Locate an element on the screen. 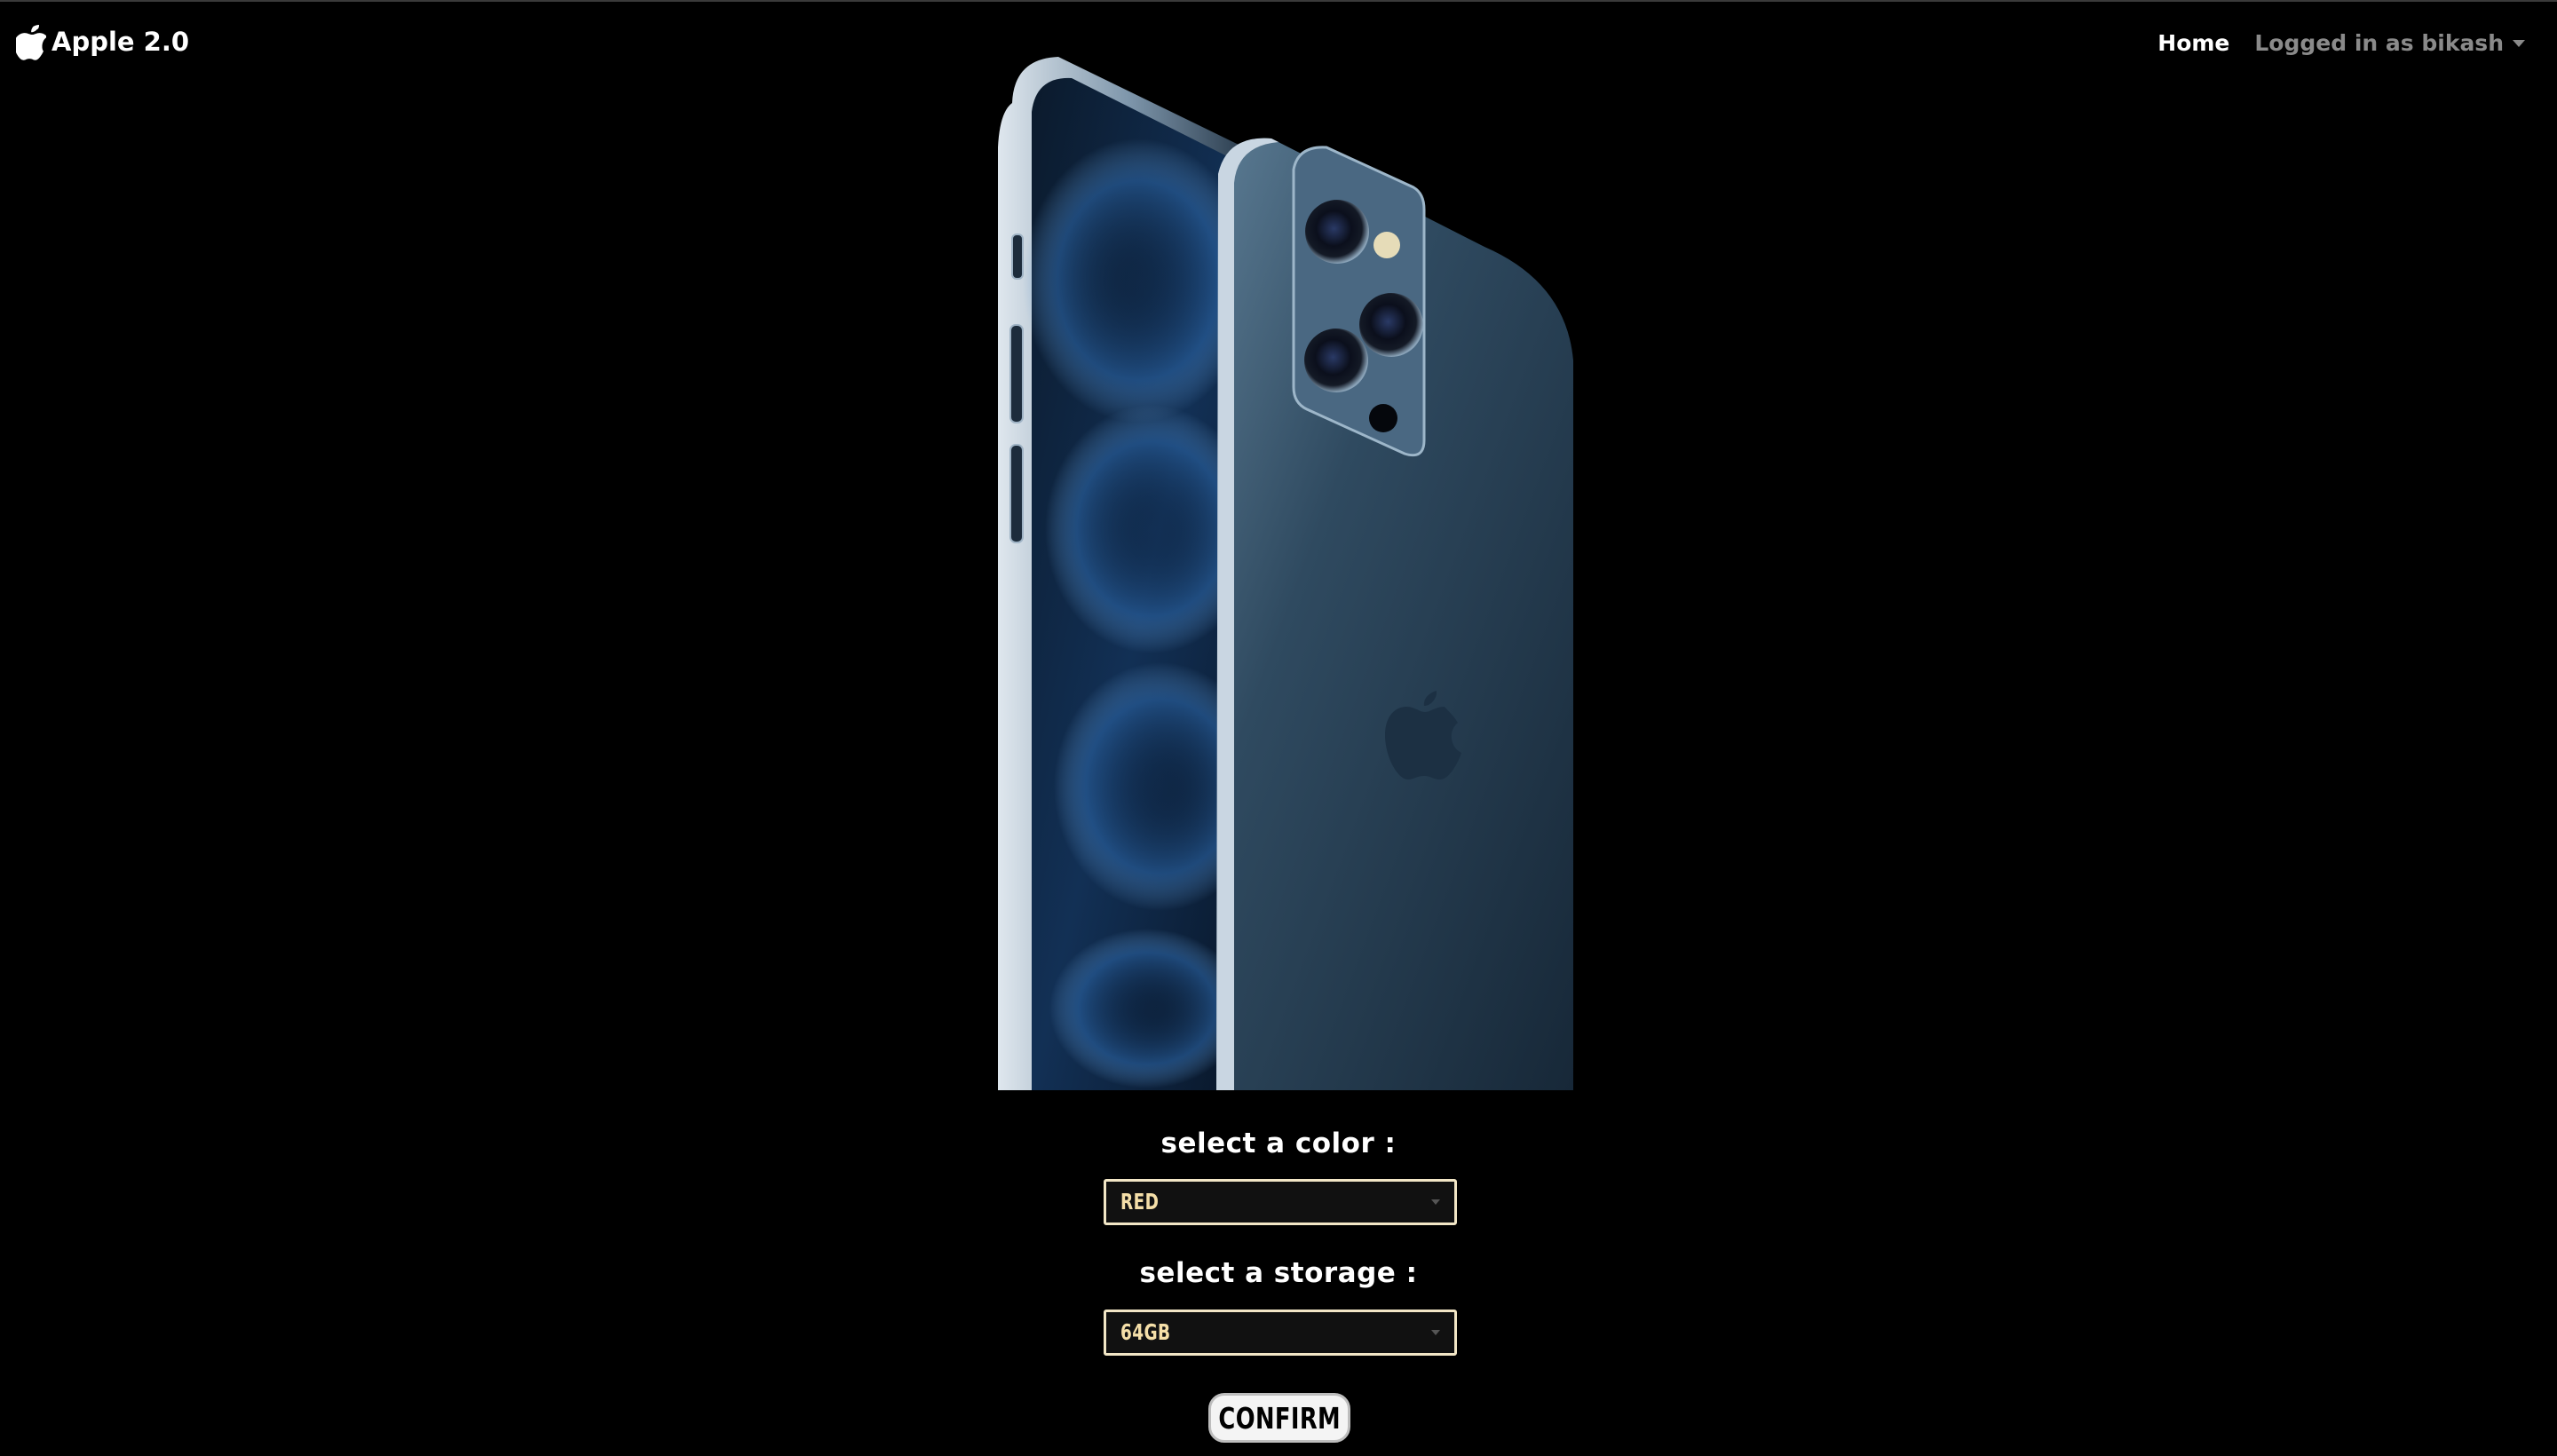  nav-right: Home Logged in as bikash is located at coordinates (2341, 42).